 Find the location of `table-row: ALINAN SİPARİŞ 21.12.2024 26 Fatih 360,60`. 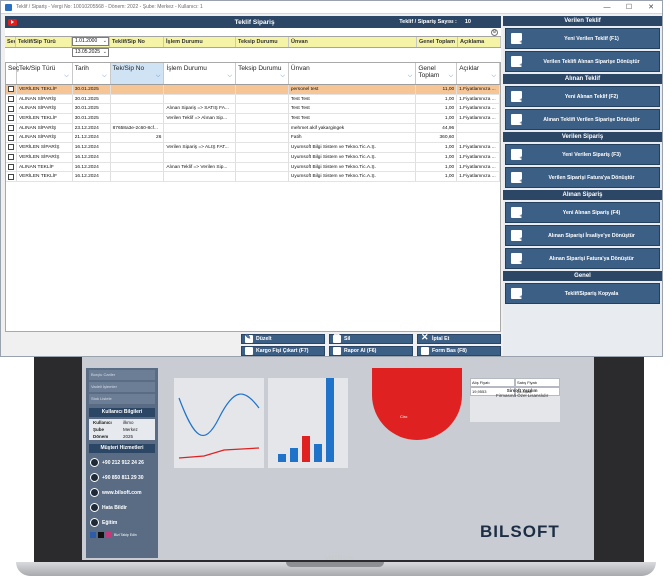

table-row: ALINAN SİPARİŞ 21.12.2024 26 Fatih 360,60 is located at coordinates (253, 138).